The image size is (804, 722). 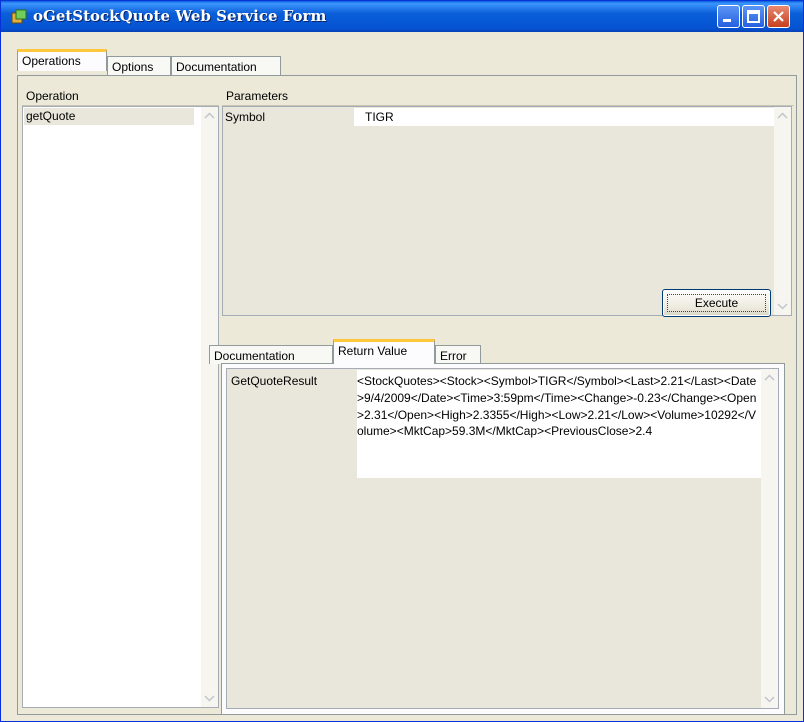 I want to click on tab-return-value: Return Value, so click(x=384, y=351).